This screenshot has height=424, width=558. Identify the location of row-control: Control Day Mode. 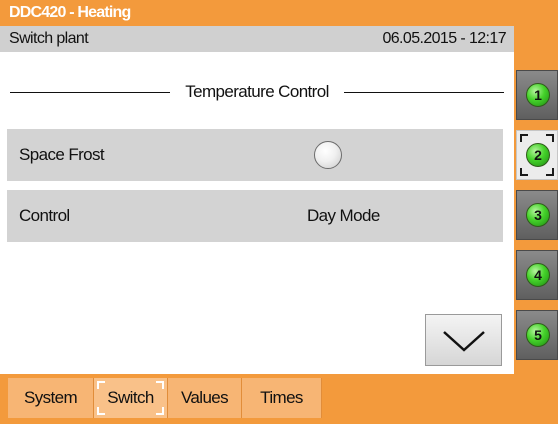
(255, 216).